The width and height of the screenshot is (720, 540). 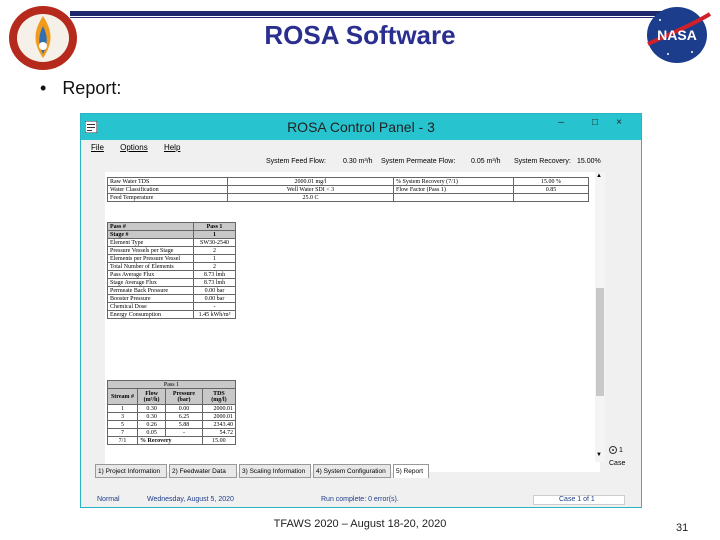 What do you see at coordinates (150, 250) in the screenshot?
I see `table-cell: Pressure Vessels per Stage` at bounding box center [150, 250].